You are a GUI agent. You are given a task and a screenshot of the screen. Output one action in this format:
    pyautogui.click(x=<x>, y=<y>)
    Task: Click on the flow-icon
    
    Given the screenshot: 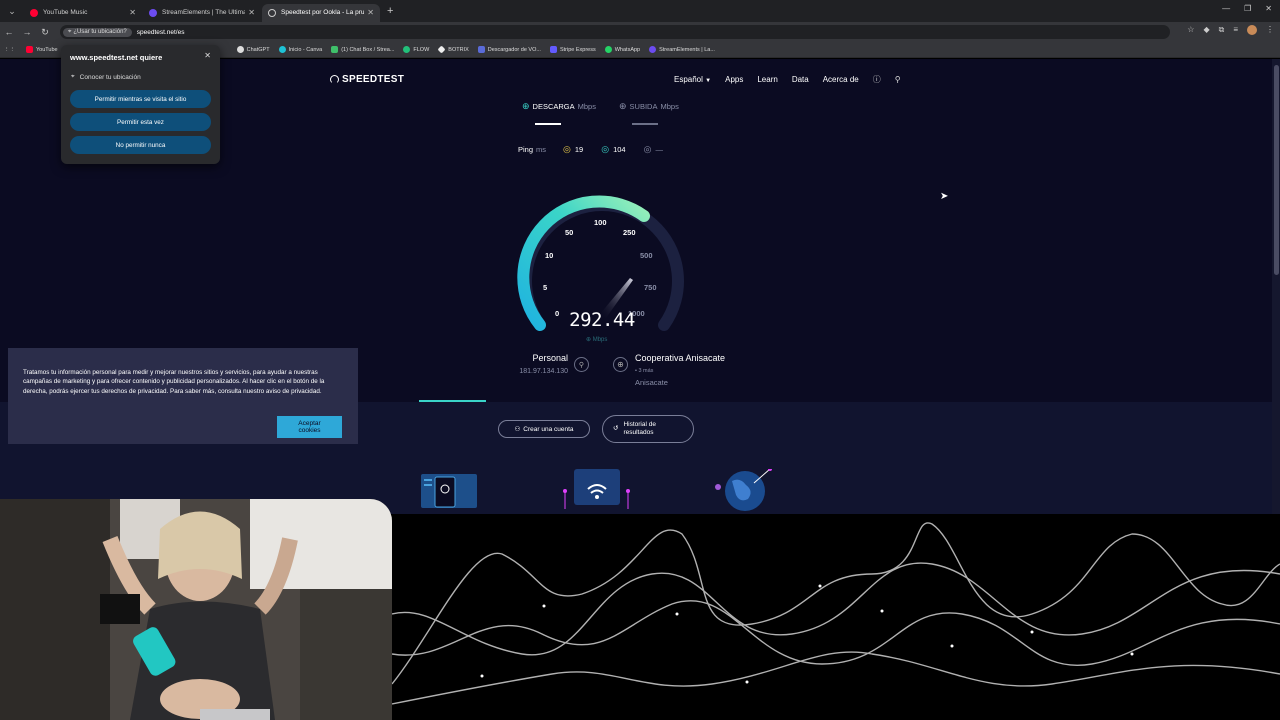 What is the action you would take?
    pyautogui.click(x=407, y=49)
    